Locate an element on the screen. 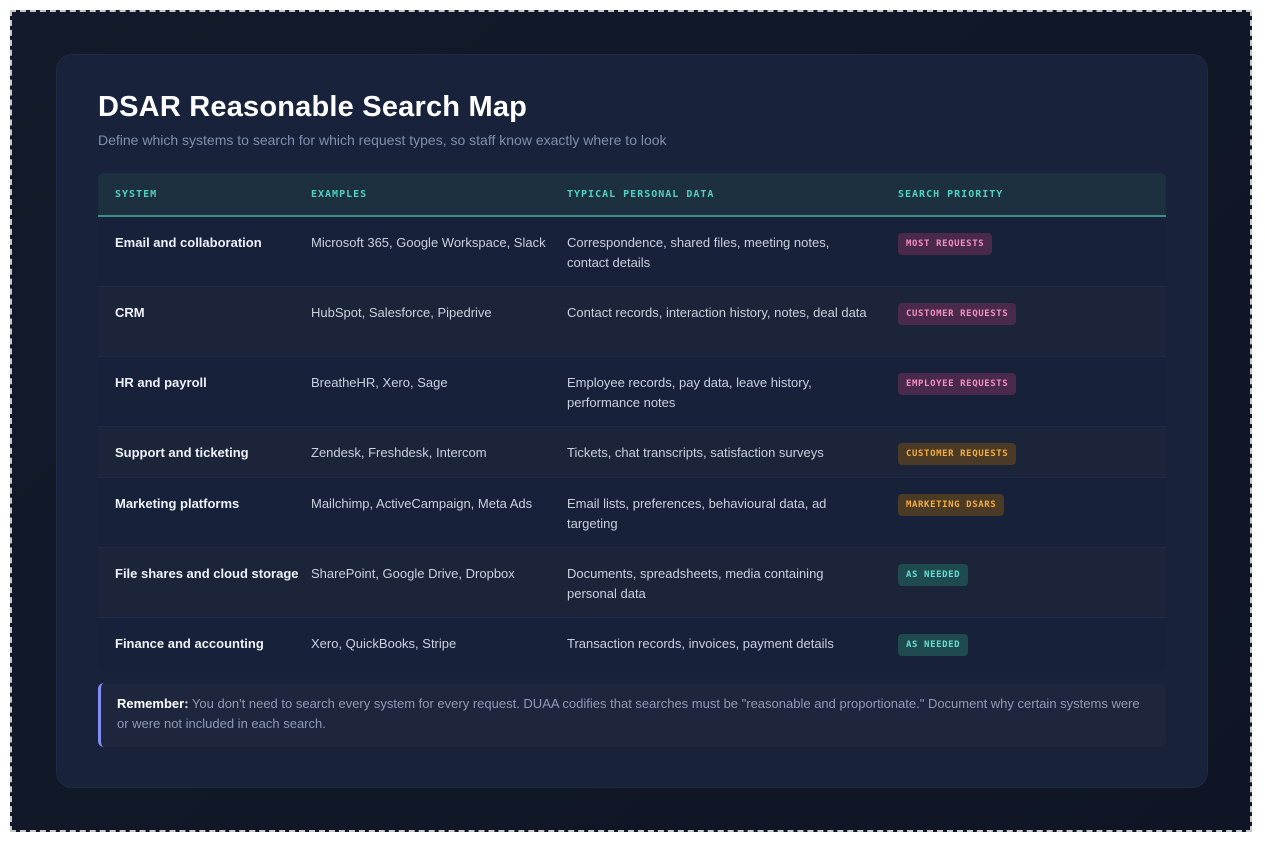 The image size is (1265, 845). system-examples: Xero, QuickBooks, Stripe is located at coordinates (384, 643).